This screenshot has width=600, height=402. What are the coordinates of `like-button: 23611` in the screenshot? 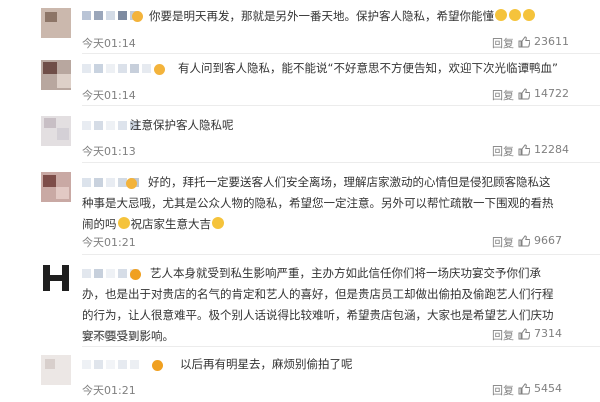 It's located at (543, 41).